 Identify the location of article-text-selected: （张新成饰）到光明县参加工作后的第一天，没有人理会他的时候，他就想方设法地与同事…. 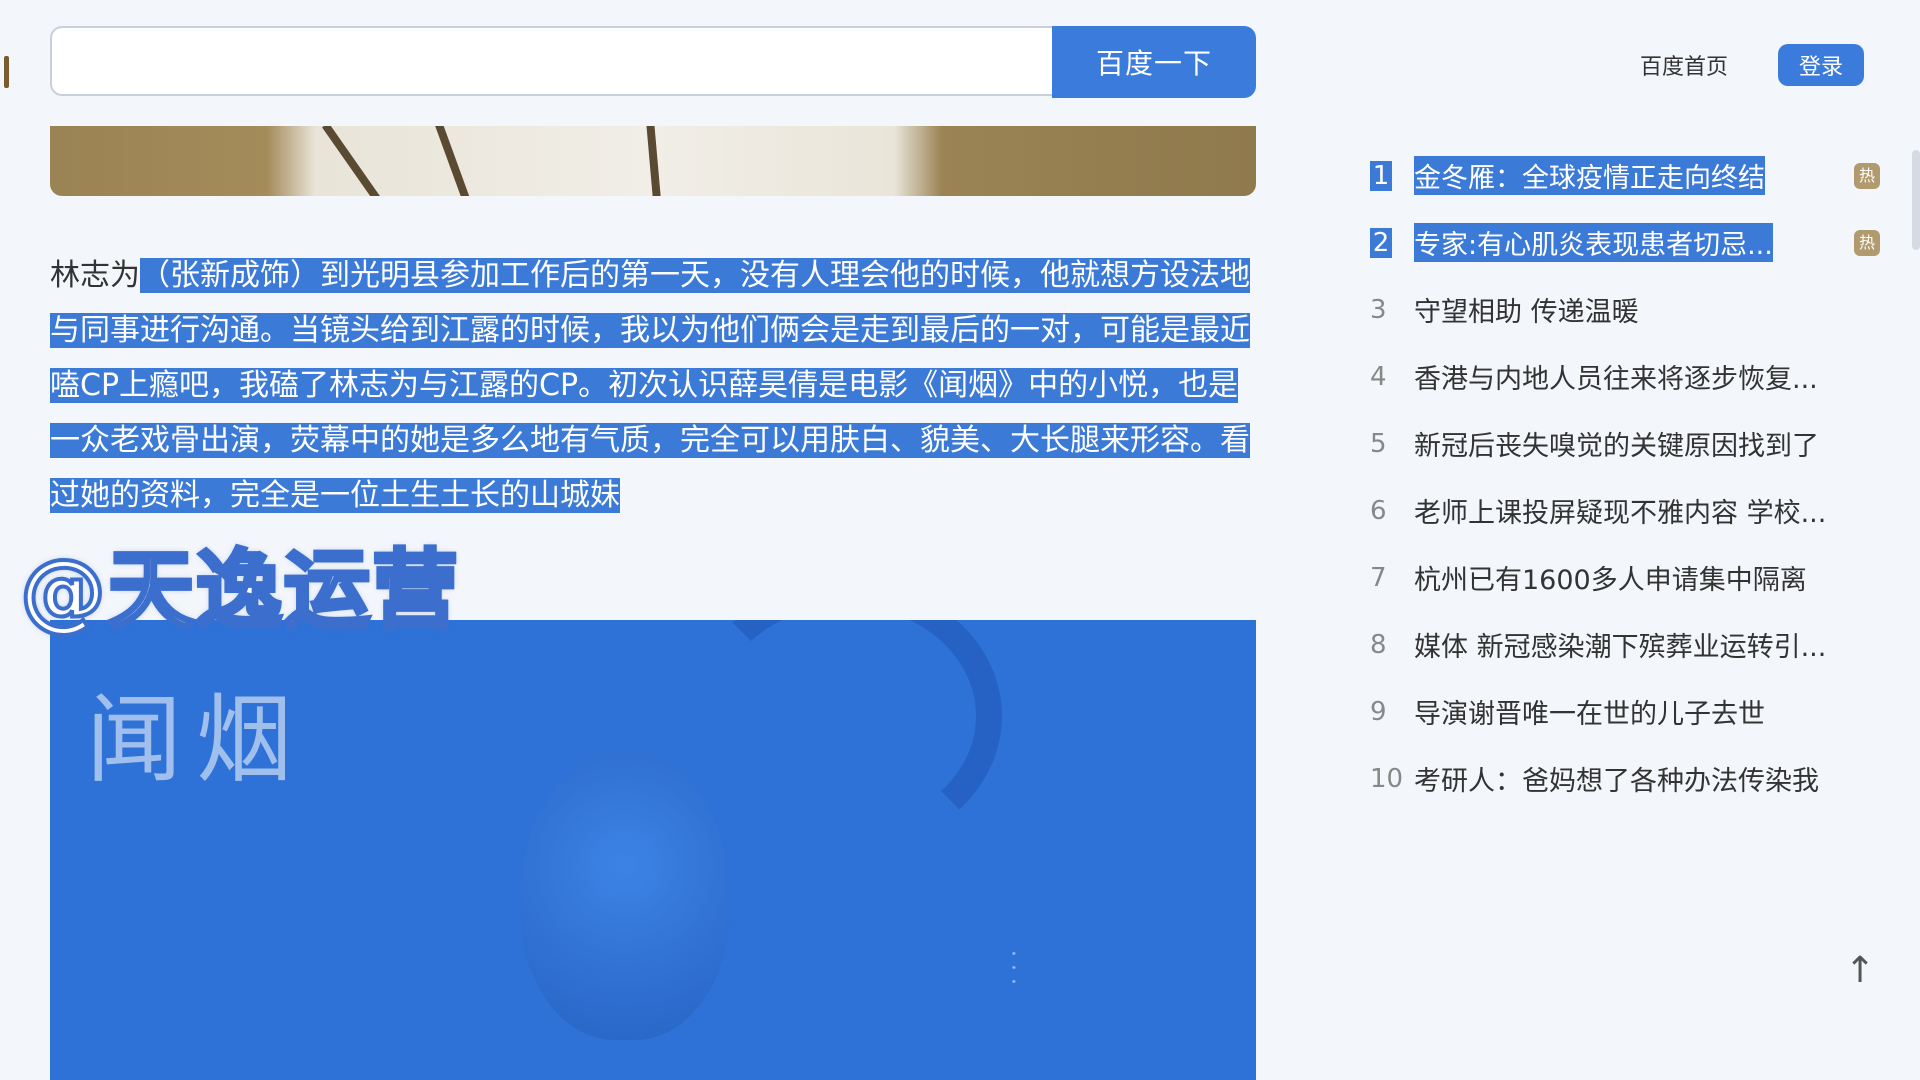
(650, 385).